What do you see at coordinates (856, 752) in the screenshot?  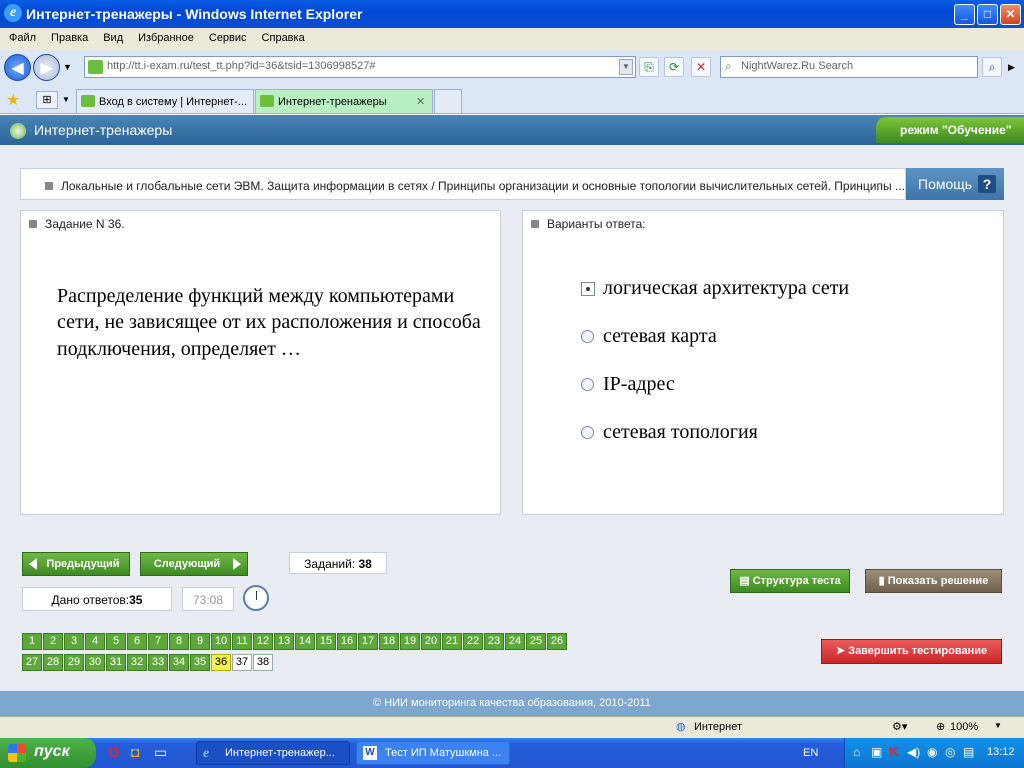 I see `tray-network-icon: ⌂` at bounding box center [856, 752].